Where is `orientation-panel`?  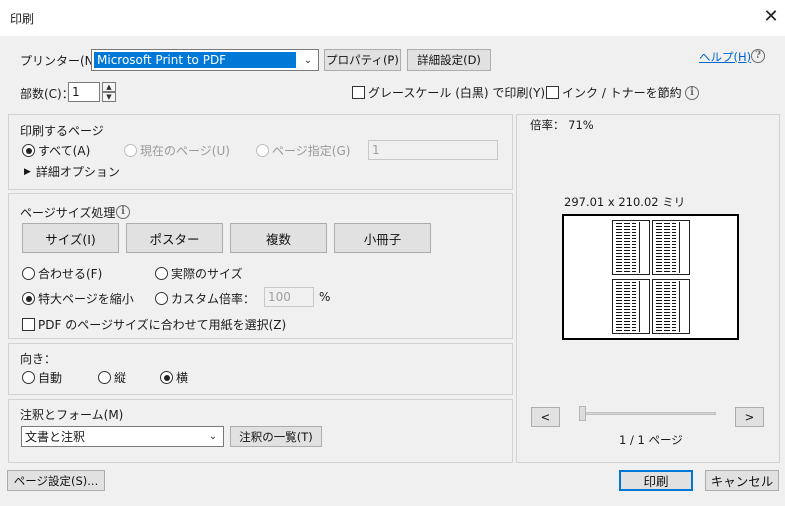 orientation-panel is located at coordinates (260, 369).